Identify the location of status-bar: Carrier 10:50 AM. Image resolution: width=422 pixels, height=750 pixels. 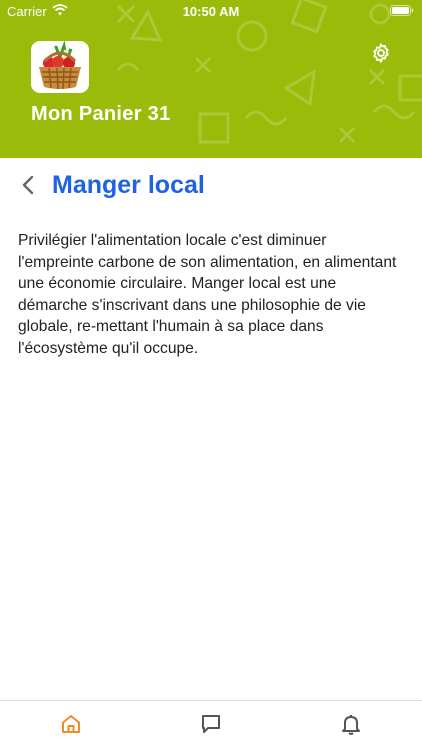
(211, 12).